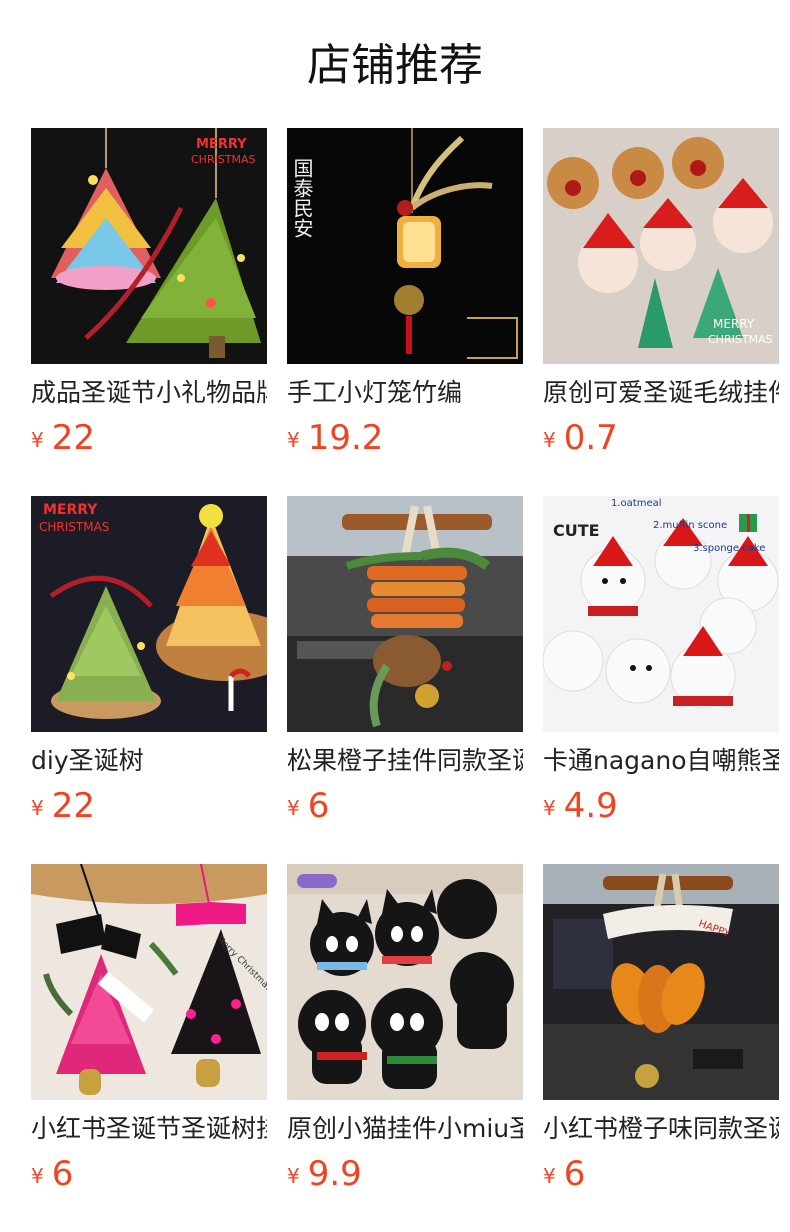  I want to click on product-card: MERRY CHRISTMAS 成品圣诞节小礼物品牌 ¥22, so click(149, 298).